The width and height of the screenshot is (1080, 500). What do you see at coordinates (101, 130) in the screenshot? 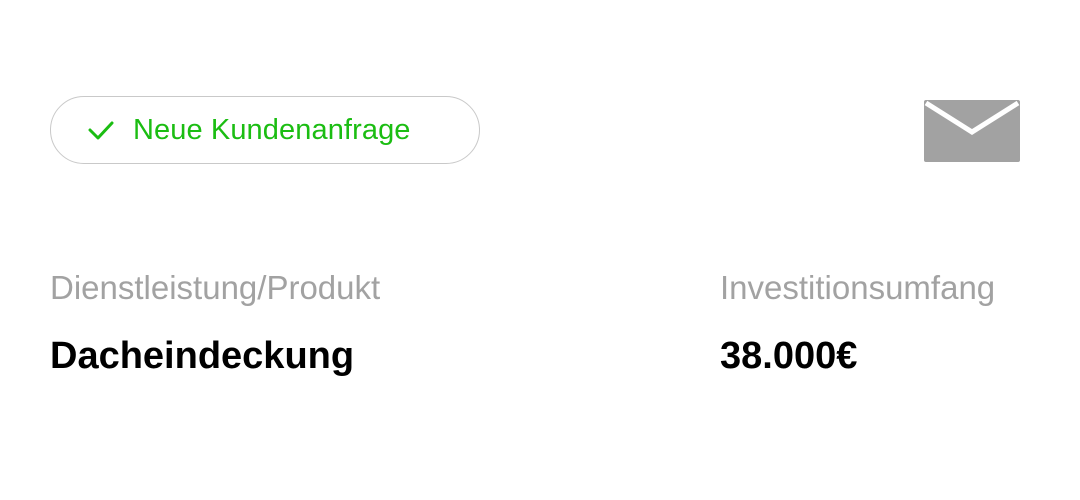
I see `check-icon` at bounding box center [101, 130].